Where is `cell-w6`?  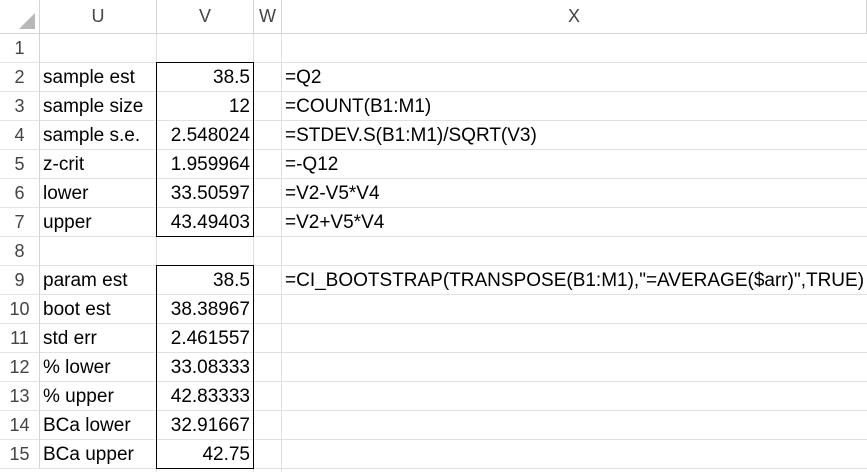 cell-w6 is located at coordinates (268, 193).